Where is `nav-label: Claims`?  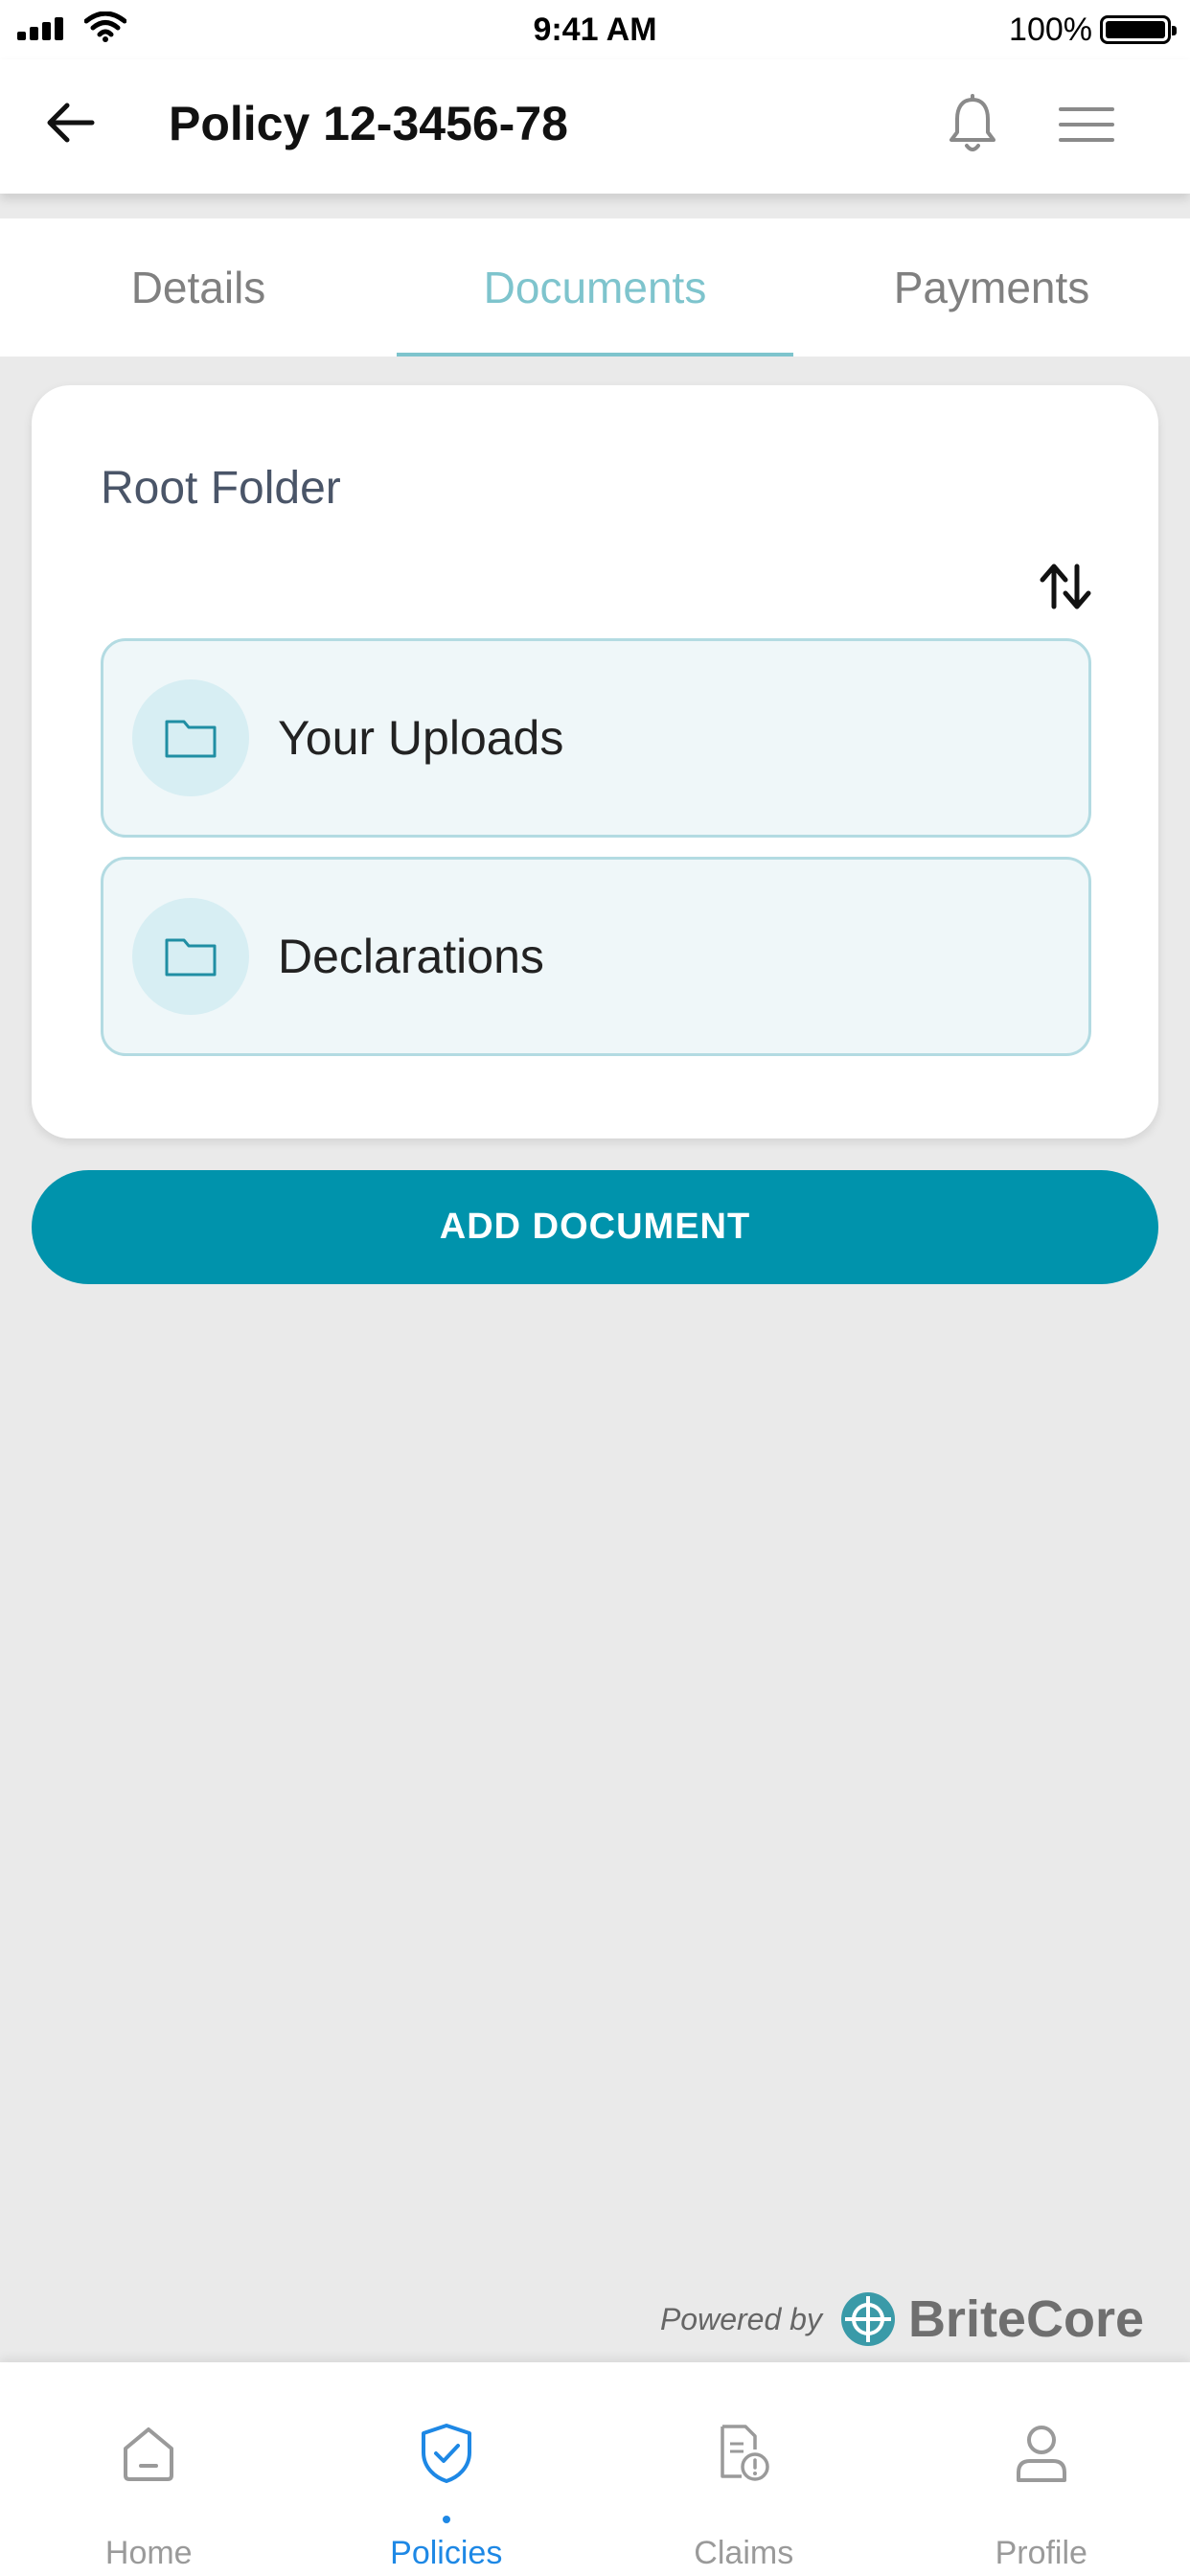
nav-label: Claims is located at coordinates (744, 2553).